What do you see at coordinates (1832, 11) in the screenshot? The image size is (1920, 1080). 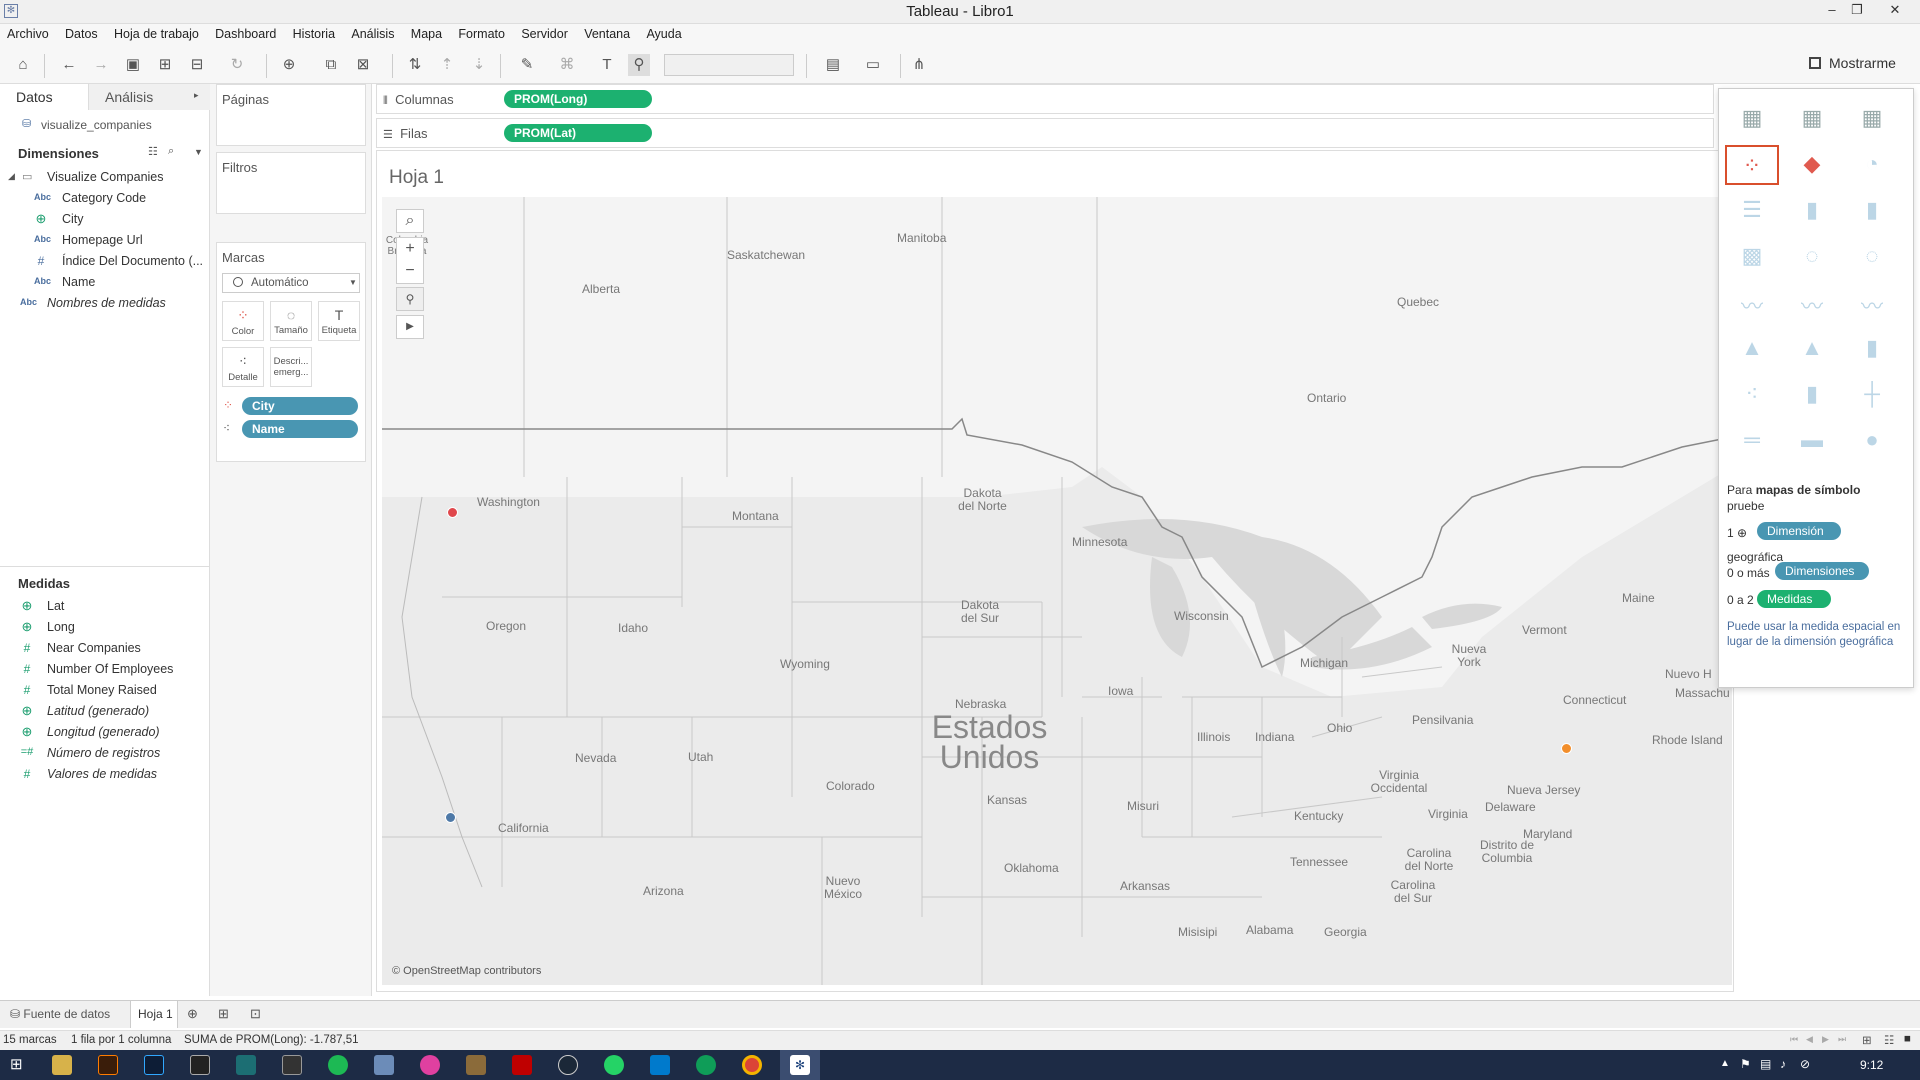 I see `minimize-button: –` at bounding box center [1832, 11].